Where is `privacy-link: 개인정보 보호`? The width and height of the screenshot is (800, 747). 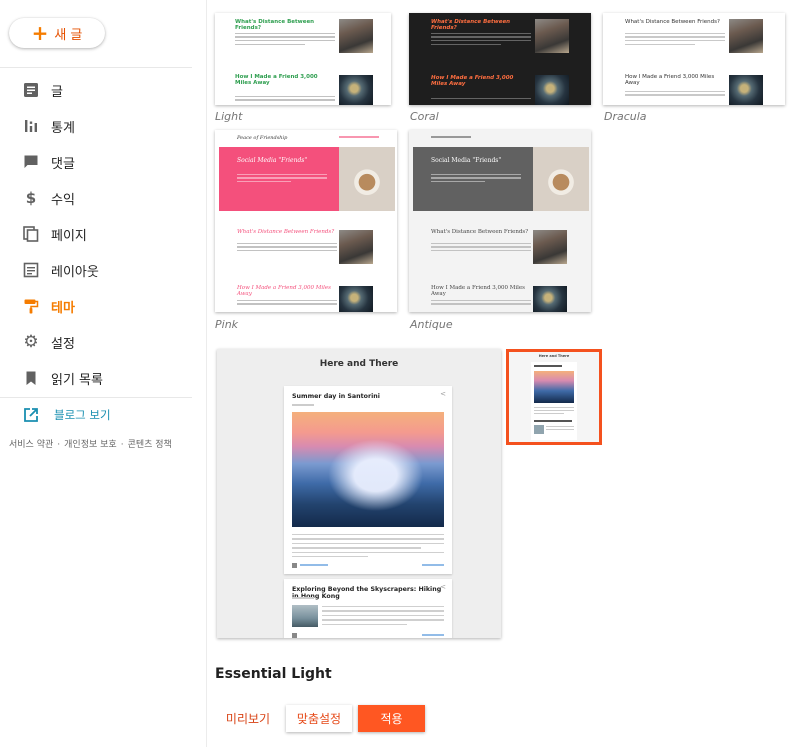
privacy-link: 개인정보 보호 is located at coordinates (90, 445).